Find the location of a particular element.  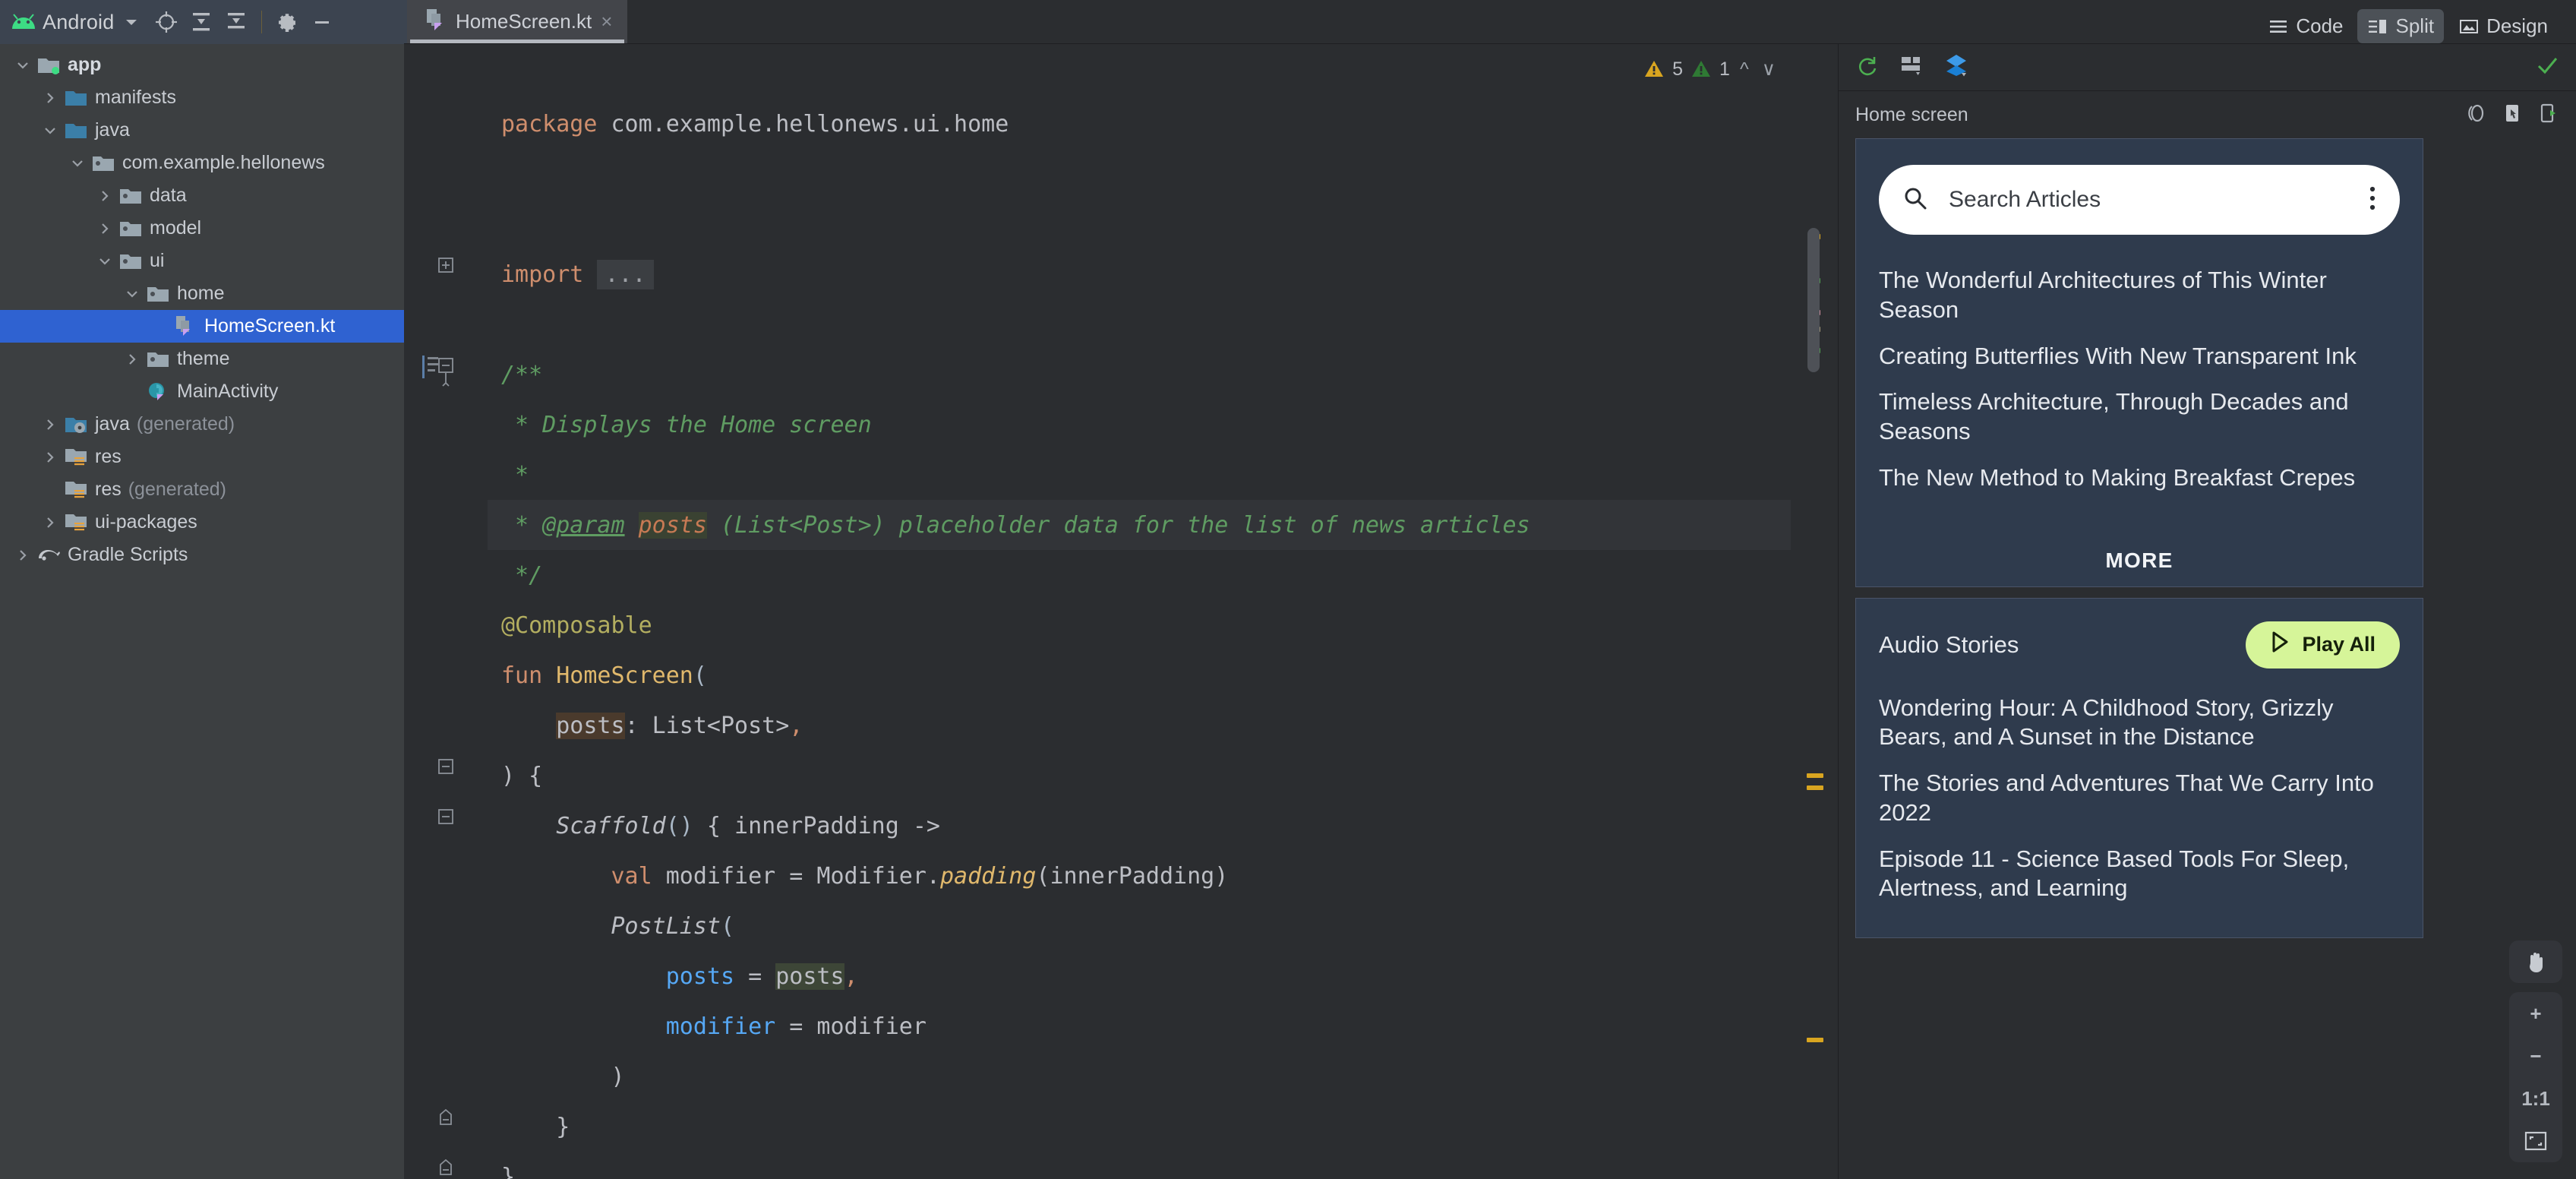

select-device-icon is located at coordinates (2512, 115).